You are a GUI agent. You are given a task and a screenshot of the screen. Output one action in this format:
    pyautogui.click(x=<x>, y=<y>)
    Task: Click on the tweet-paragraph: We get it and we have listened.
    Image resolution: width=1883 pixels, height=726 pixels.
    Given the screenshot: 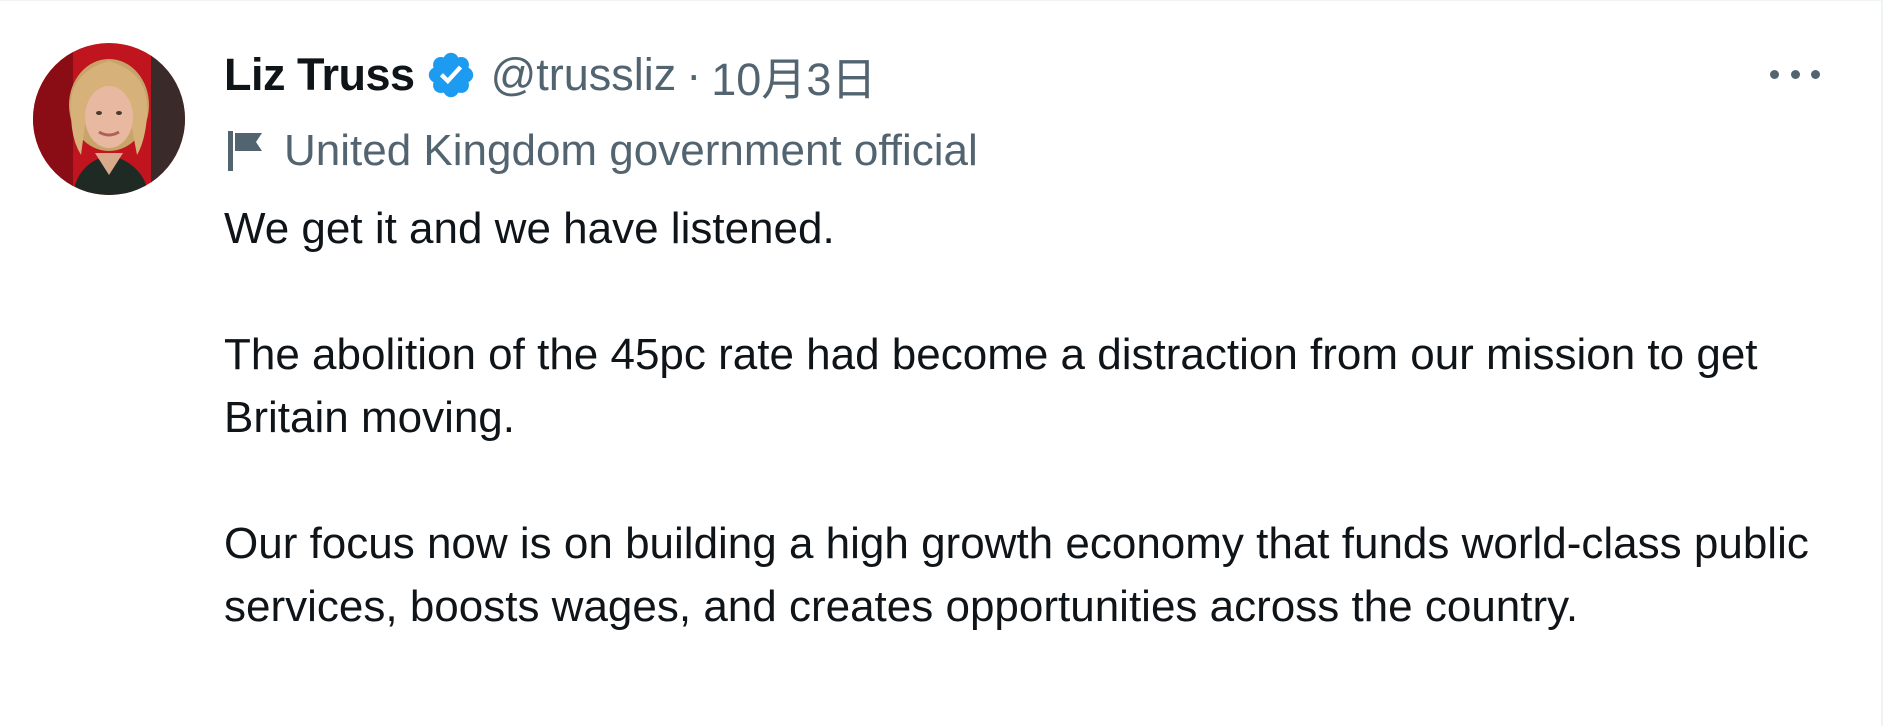 What is the action you would take?
    pyautogui.click(x=529, y=228)
    